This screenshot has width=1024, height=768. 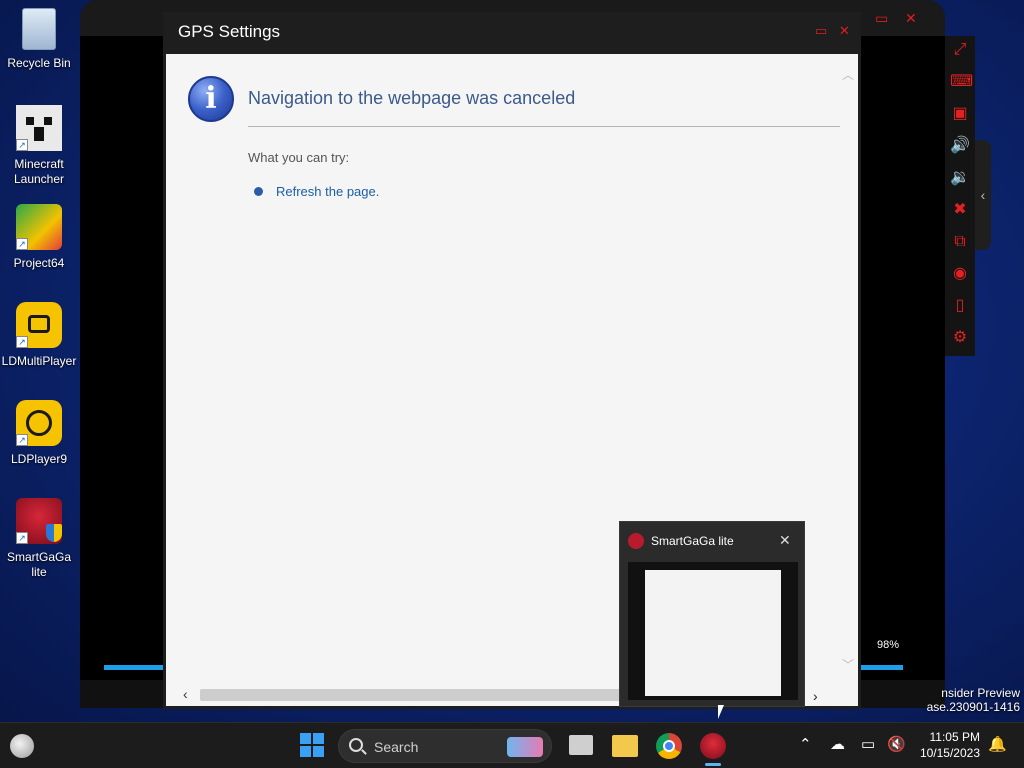 What do you see at coordinates (39, 128) in the screenshot?
I see `minecraft-icon: ↗` at bounding box center [39, 128].